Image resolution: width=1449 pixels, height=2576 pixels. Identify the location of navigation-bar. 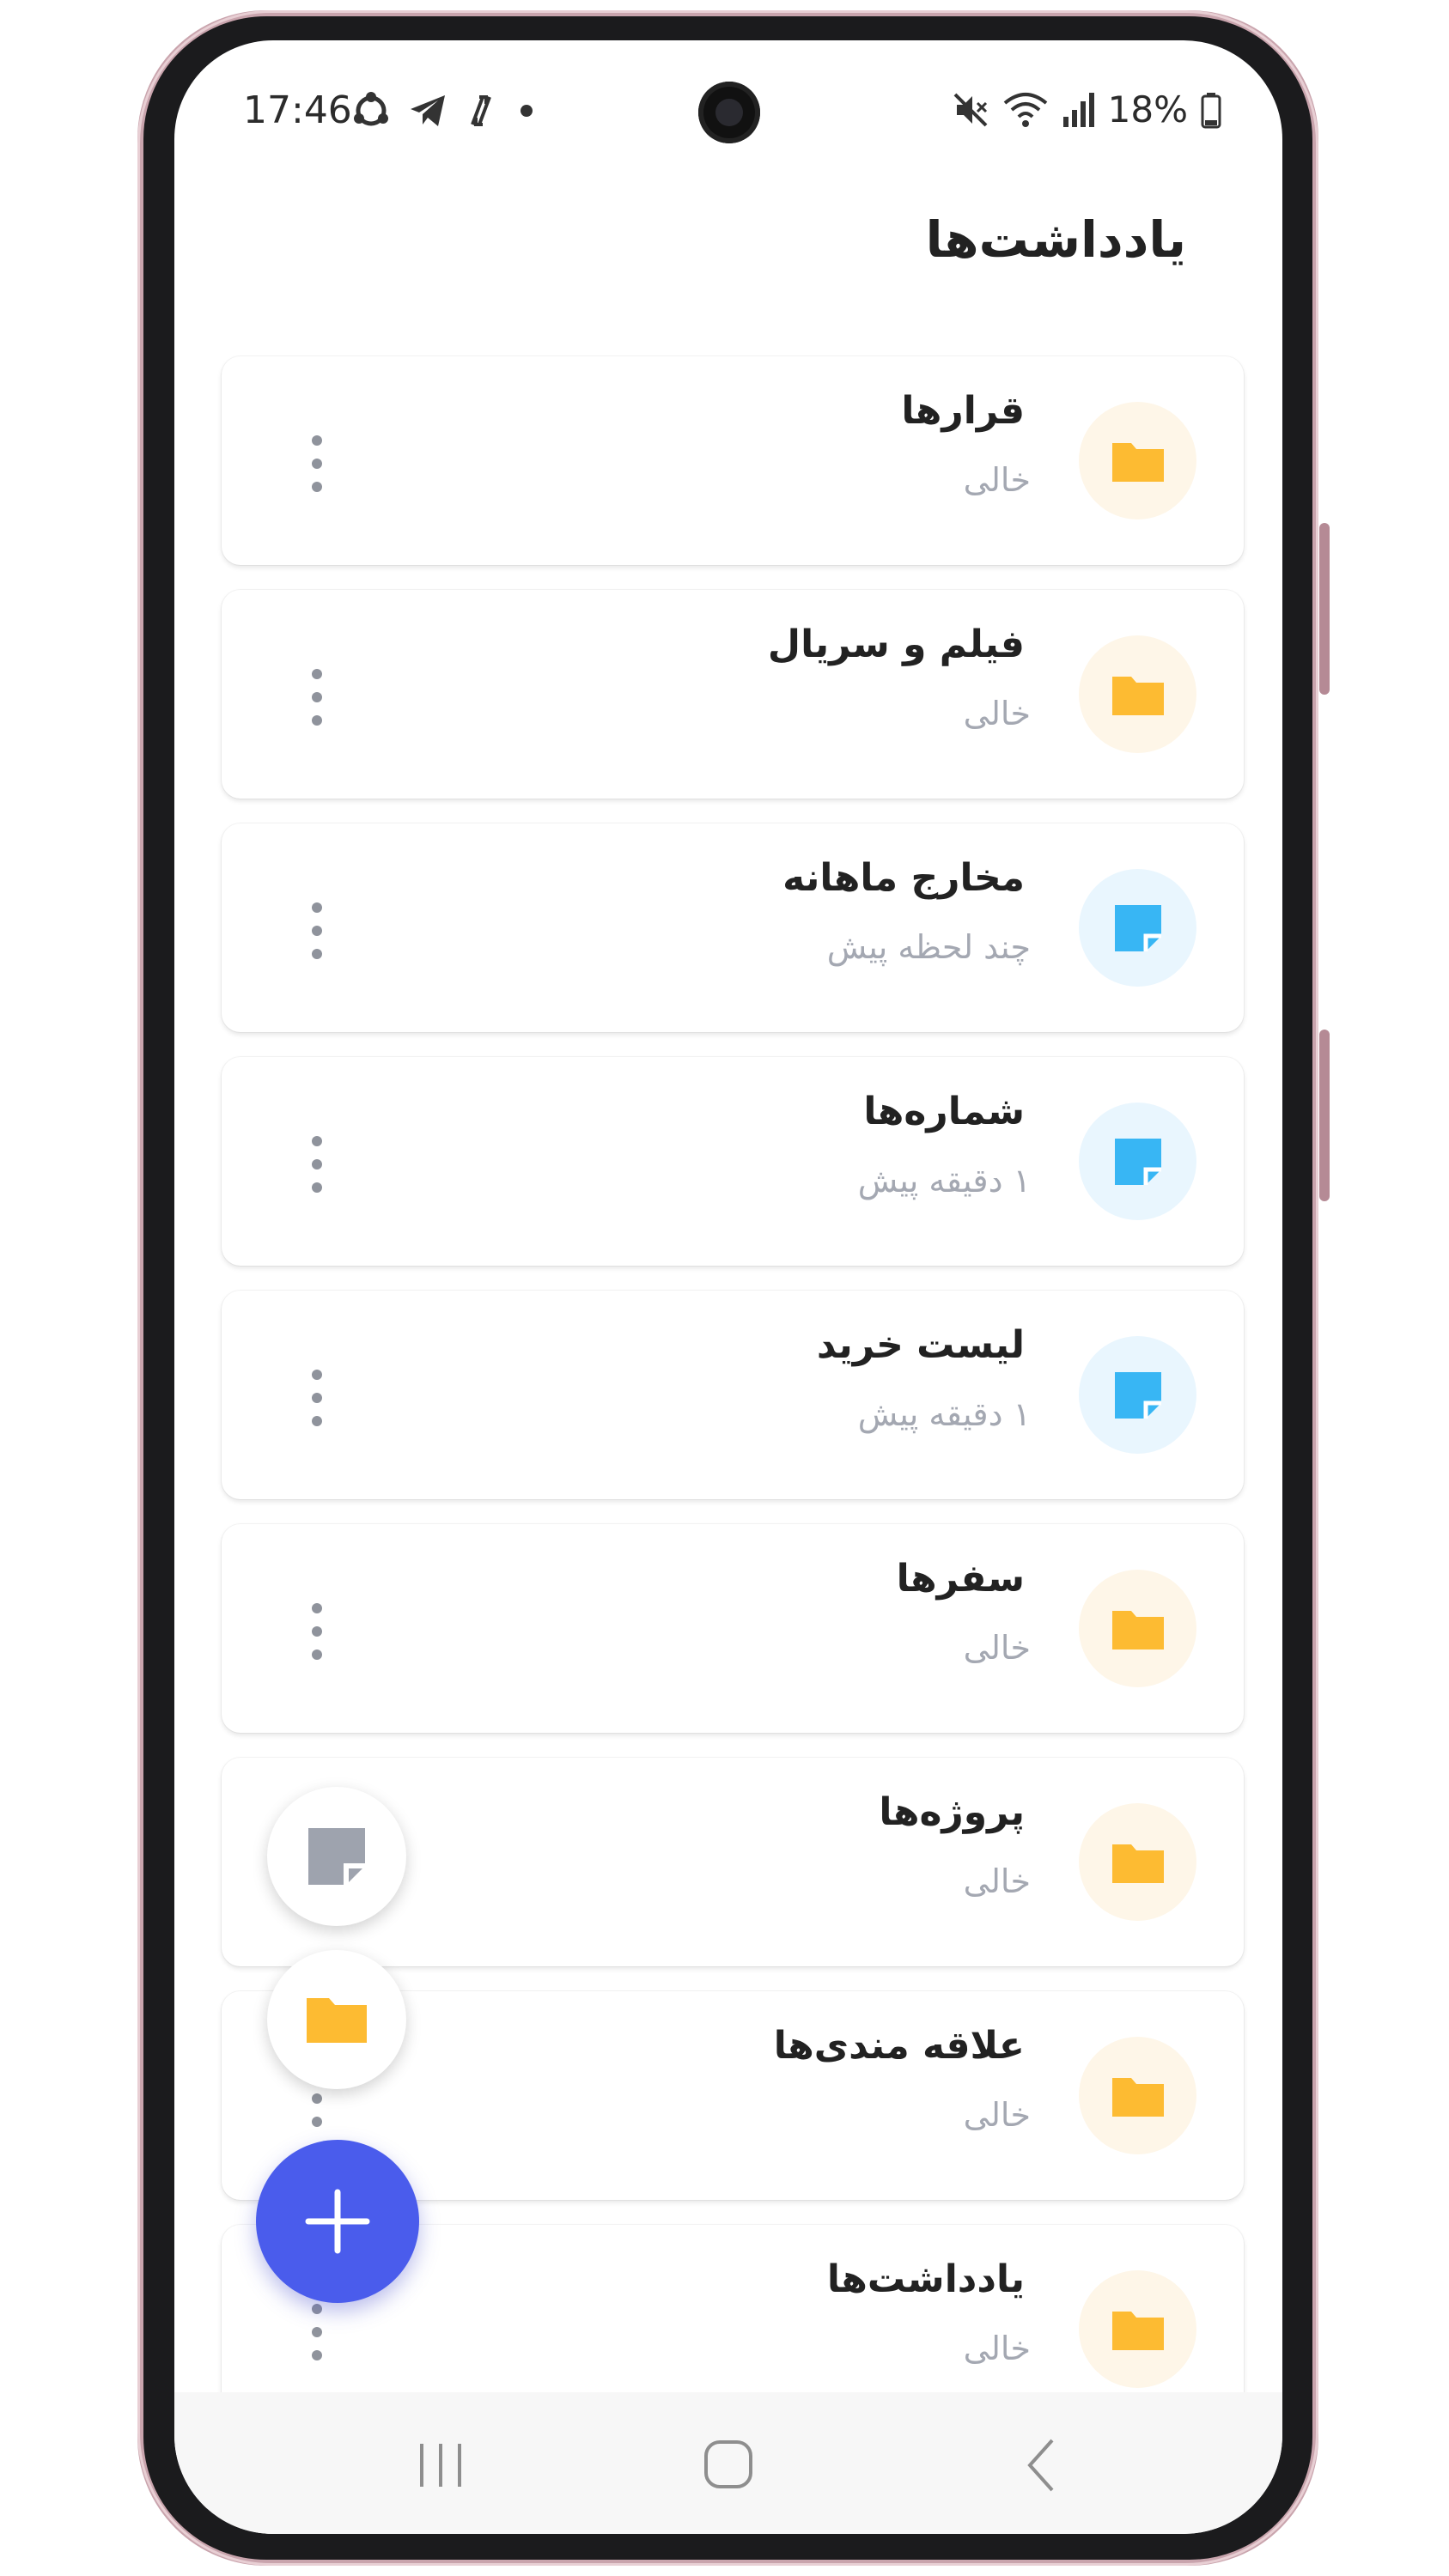
(728, 2463).